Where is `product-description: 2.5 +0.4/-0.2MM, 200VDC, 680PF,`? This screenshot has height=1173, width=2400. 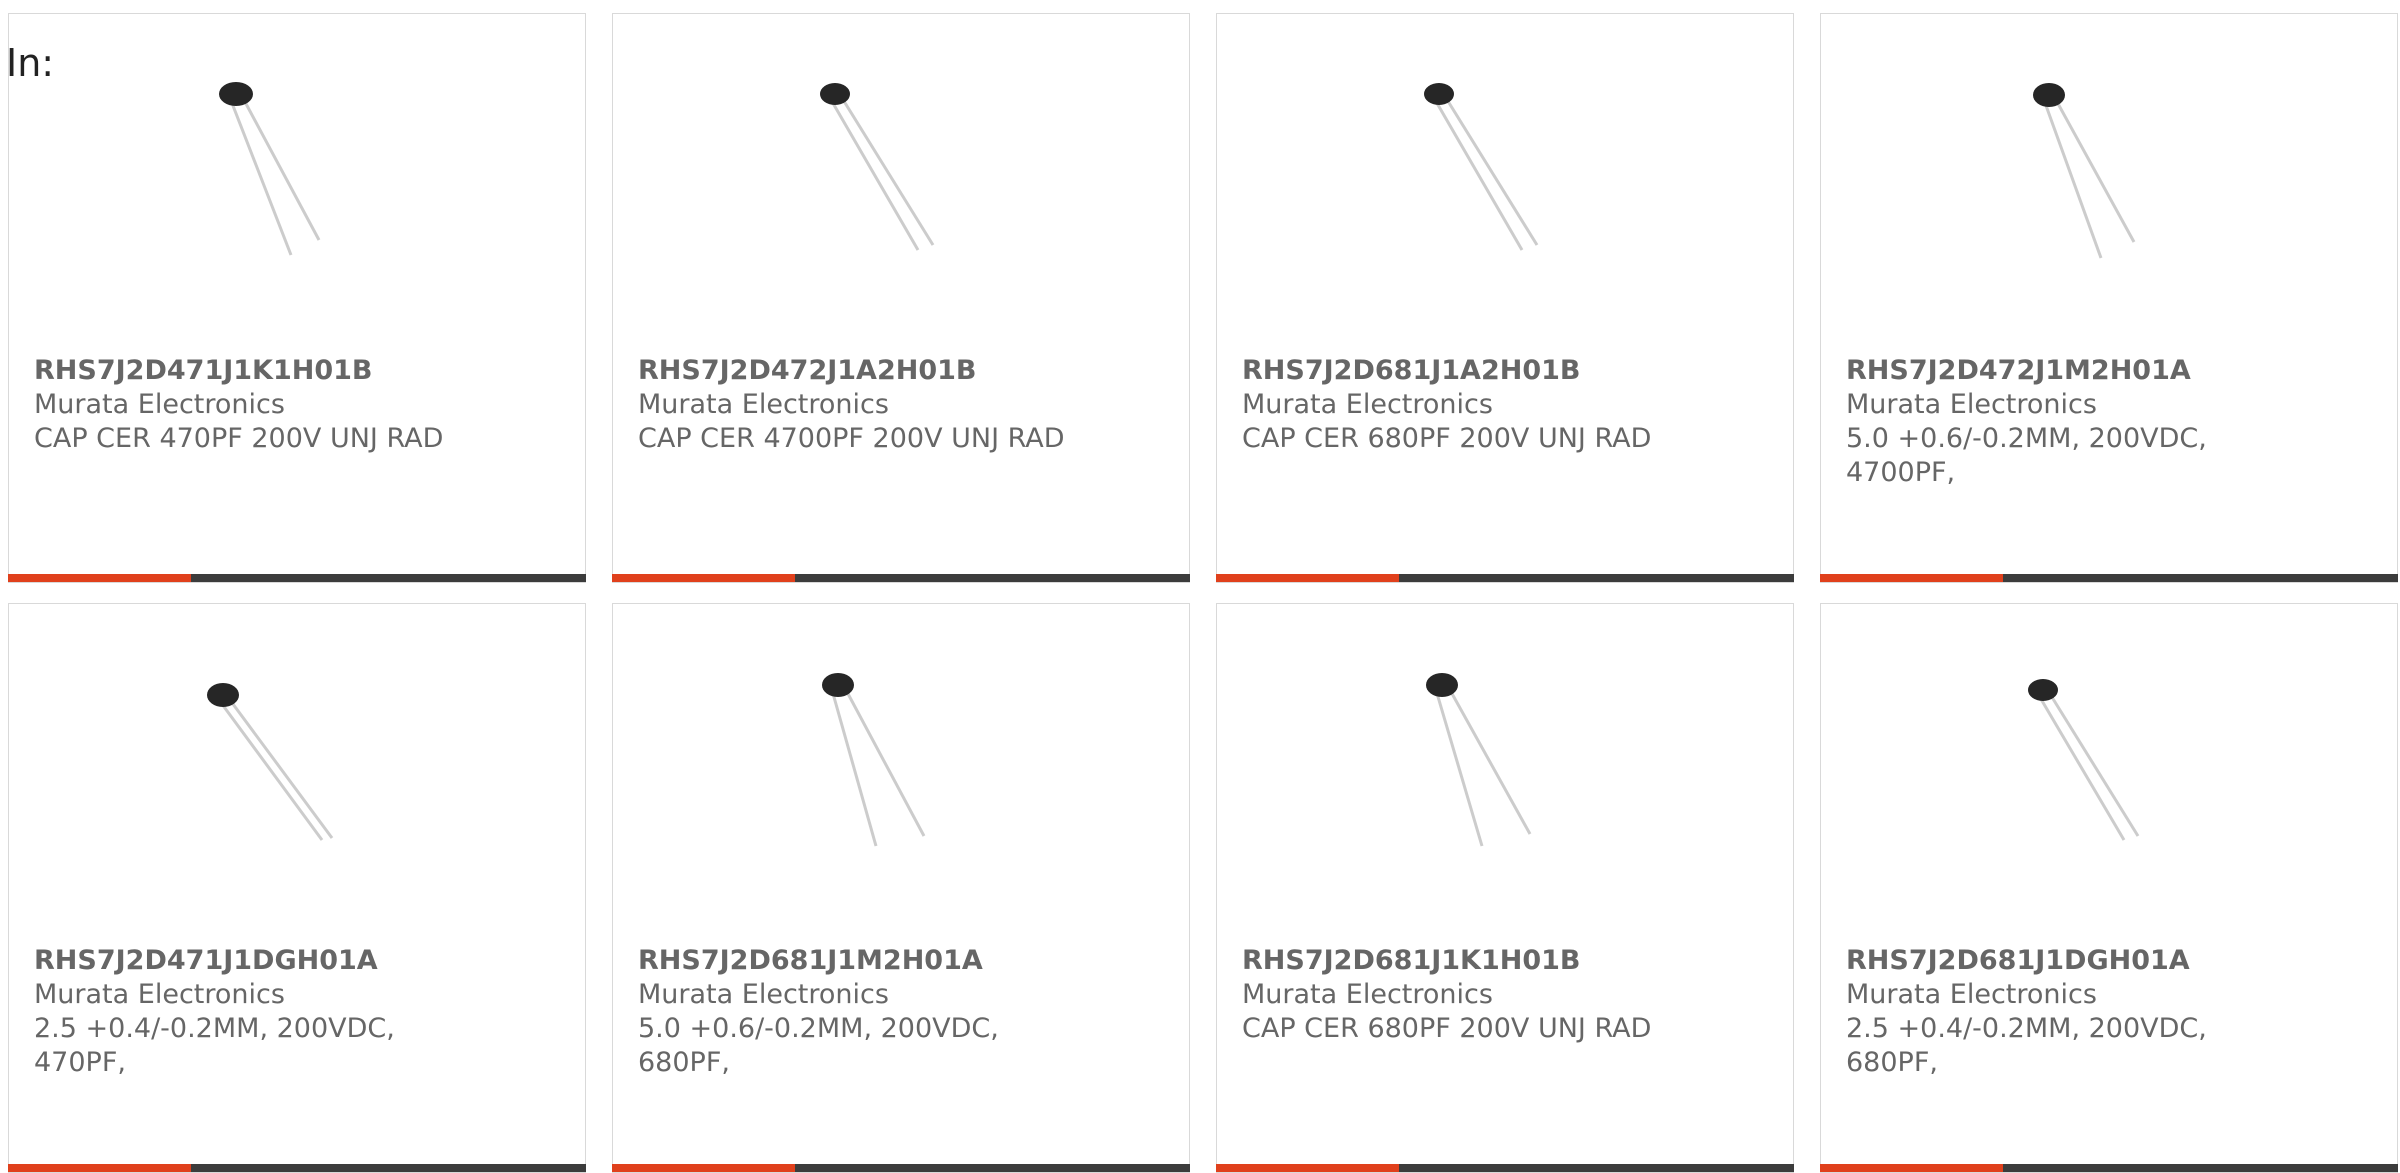
product-description: 2.5 +0.4/-0.2MM, 200VDC, 680PF, is located at coordinates (2026, 1045).